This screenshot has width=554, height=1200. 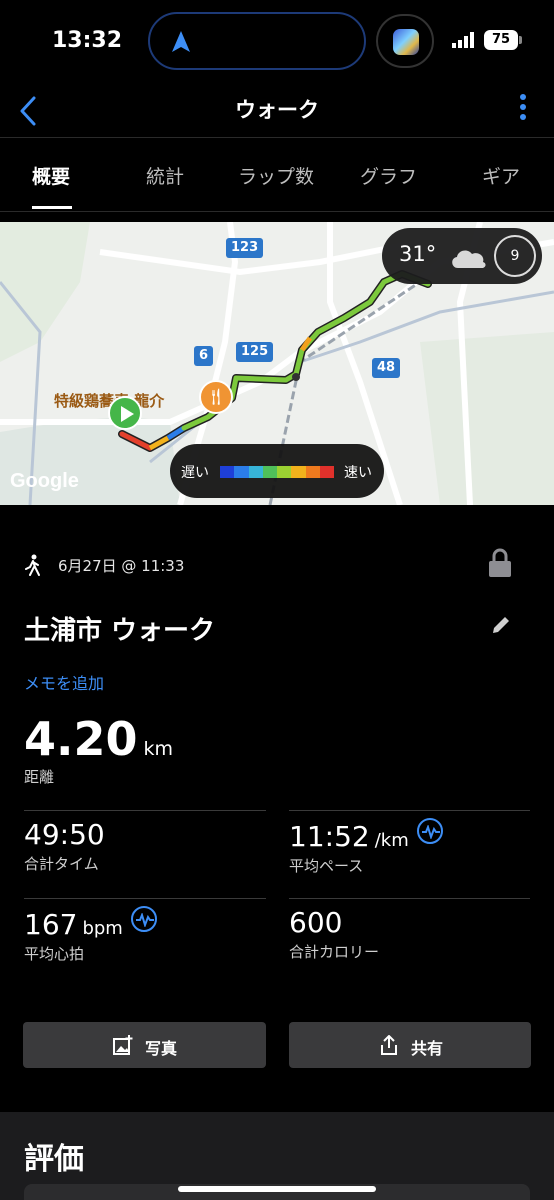 I want to click on status-bar: 13:32 75, so click(x=277, y=43).